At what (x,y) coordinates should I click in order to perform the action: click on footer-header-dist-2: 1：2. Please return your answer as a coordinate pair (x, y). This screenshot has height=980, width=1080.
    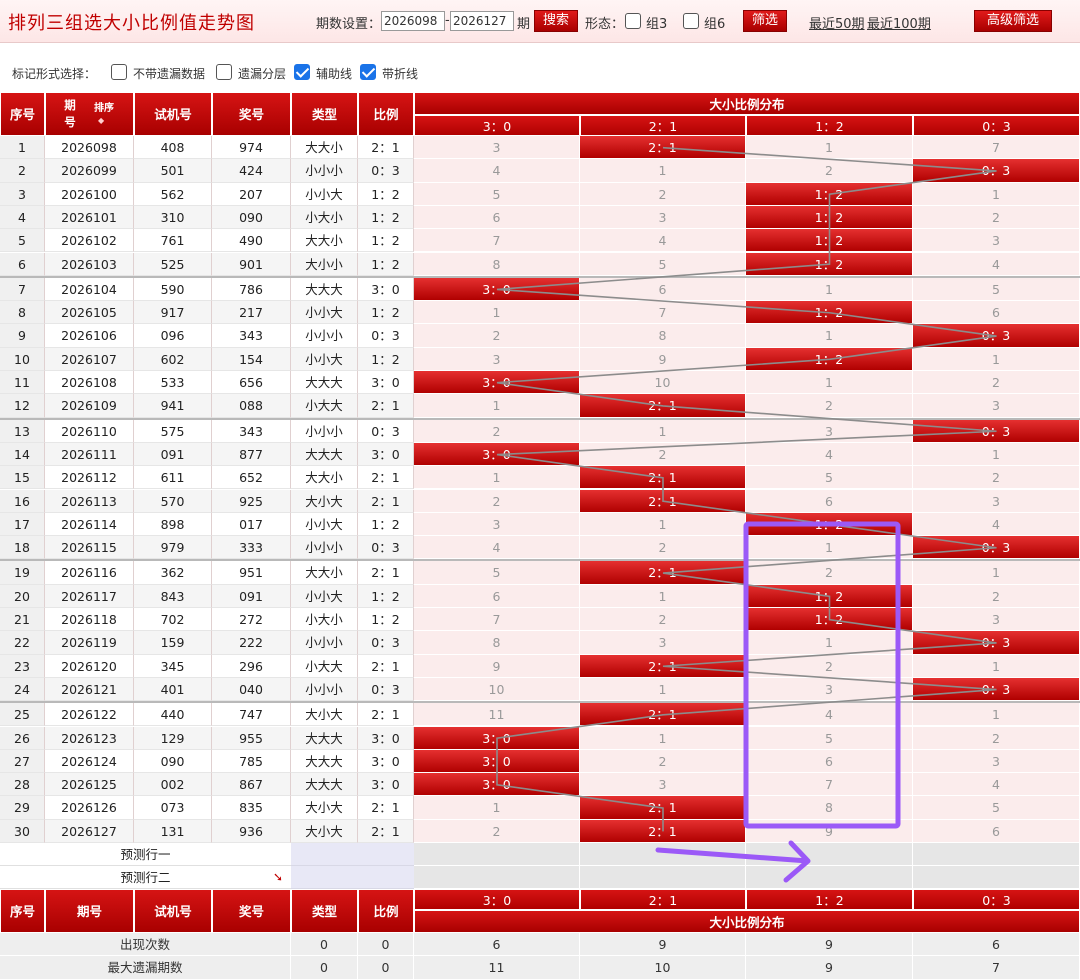
    Looking at the image, I should click on (829, 899).